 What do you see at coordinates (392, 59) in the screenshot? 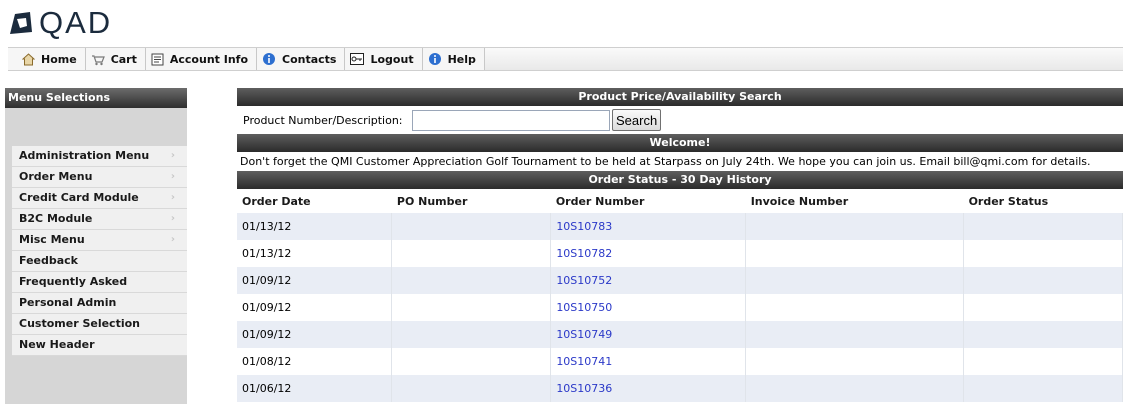
I see `nav-logout-label: Logout` at bounding box center [392, 59].